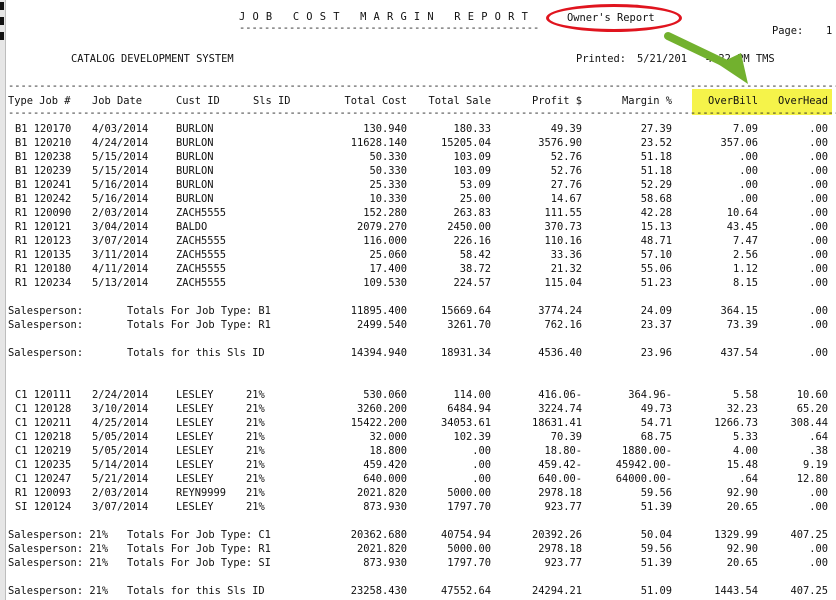  I want to click on cell-total-sale: .00, so click(481, 479).